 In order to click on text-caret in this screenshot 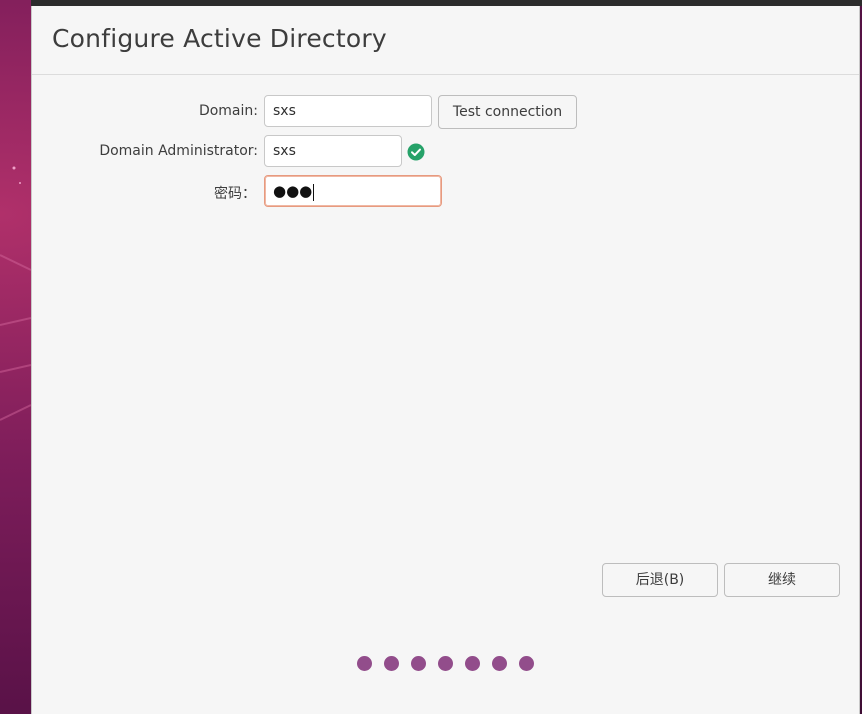, I will do `click(314, 192)`.